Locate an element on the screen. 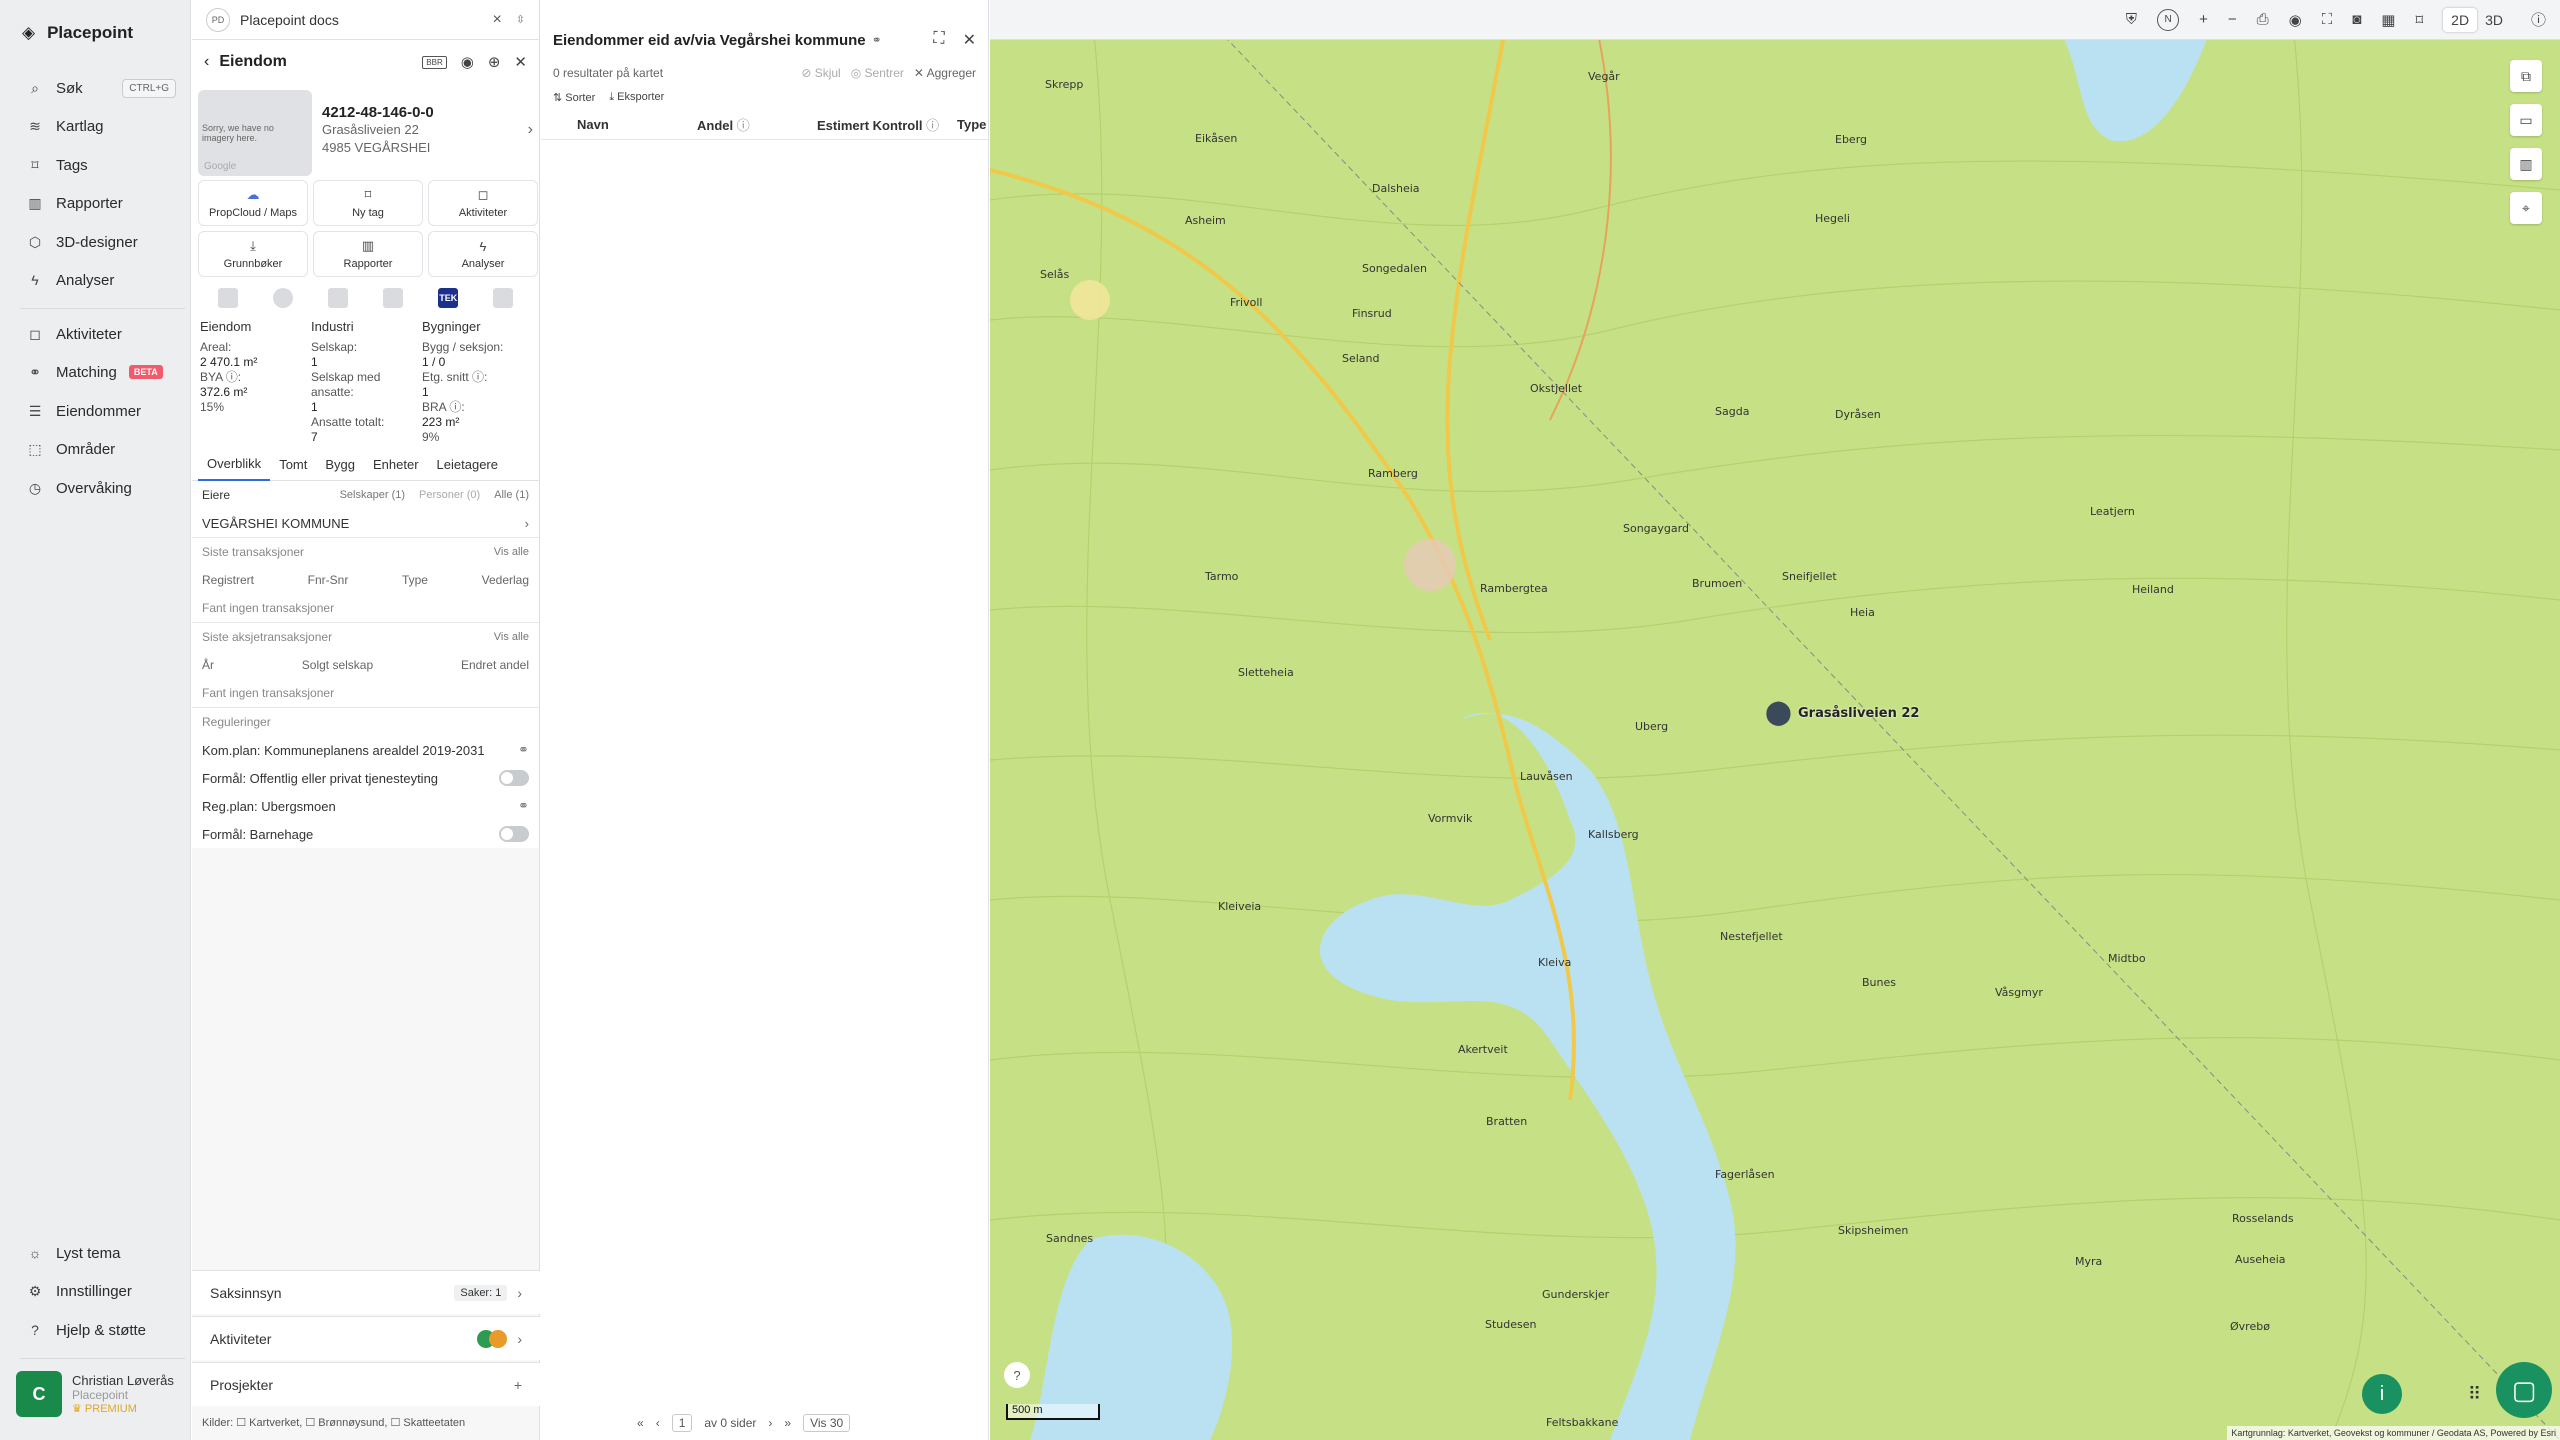 Image resolution: width=2560 pixels, height=1440 pixels. tab-plot: Tomt is located at coordinates (293, 464).